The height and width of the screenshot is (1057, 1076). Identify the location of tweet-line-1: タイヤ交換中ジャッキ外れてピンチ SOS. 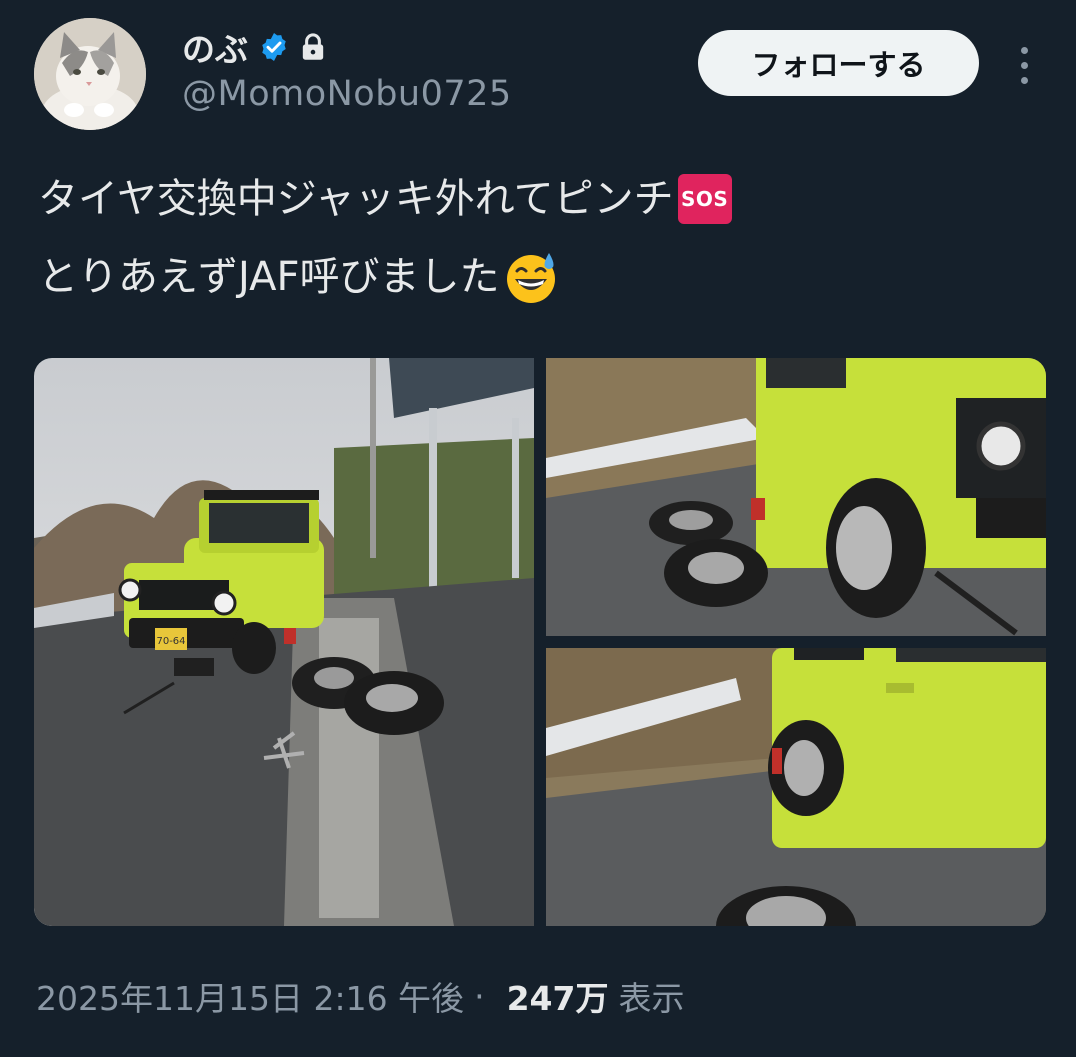
(538, 199).